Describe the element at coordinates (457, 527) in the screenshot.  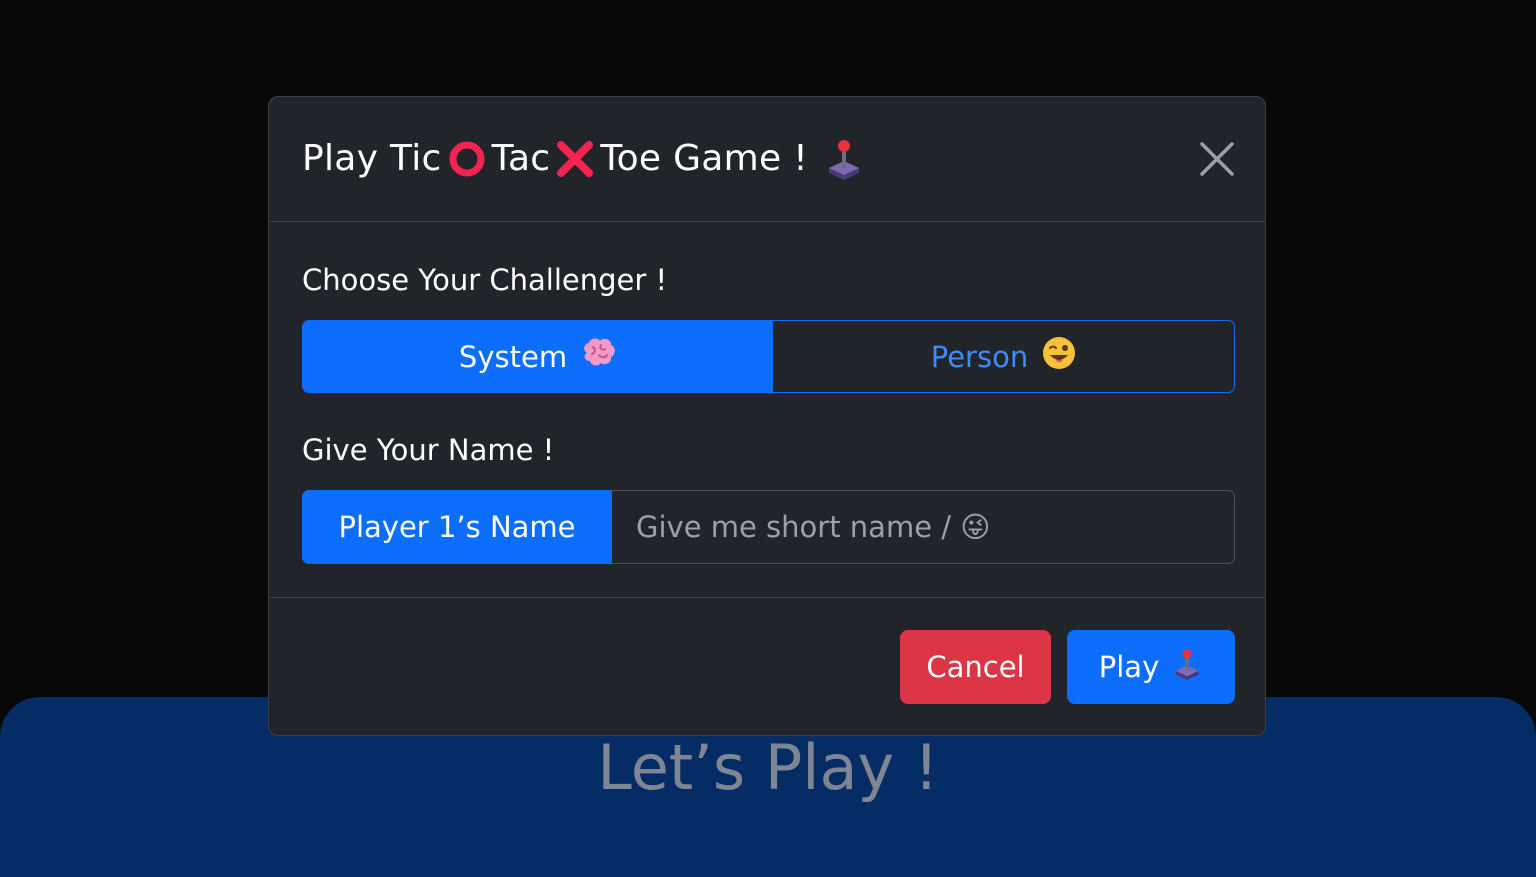
I see `player-name-prefix: Player 1’s Name` at that location.